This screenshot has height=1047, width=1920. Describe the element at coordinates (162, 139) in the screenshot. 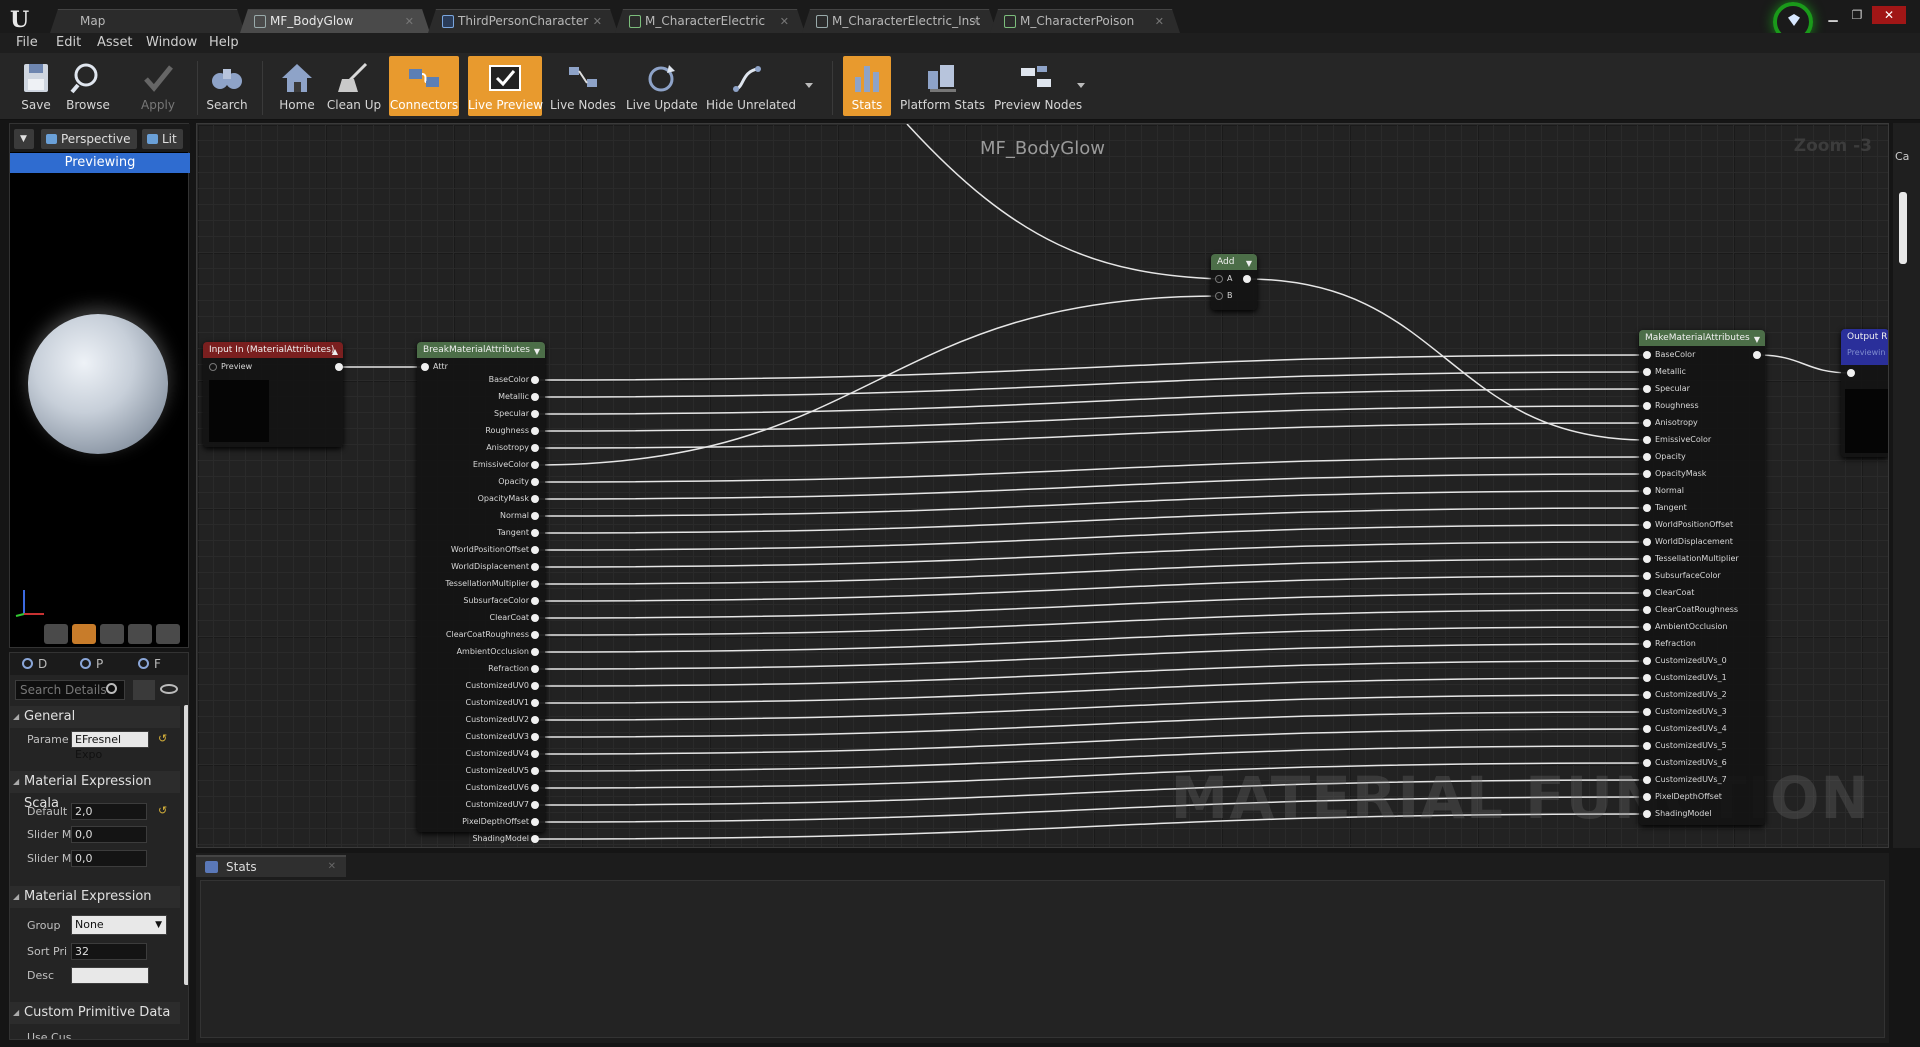

I see `lit-button: Lit` at that location.